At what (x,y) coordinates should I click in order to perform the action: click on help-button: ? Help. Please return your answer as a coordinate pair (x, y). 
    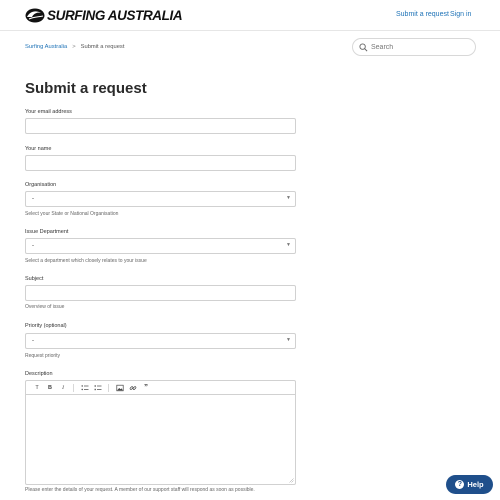
    Looking at the image, I should click on (469, 484).